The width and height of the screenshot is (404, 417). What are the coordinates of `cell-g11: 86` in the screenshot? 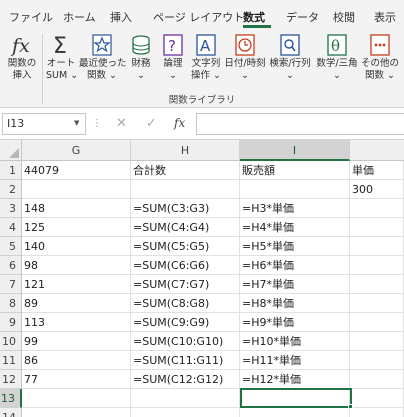 It's located at (76, 360).